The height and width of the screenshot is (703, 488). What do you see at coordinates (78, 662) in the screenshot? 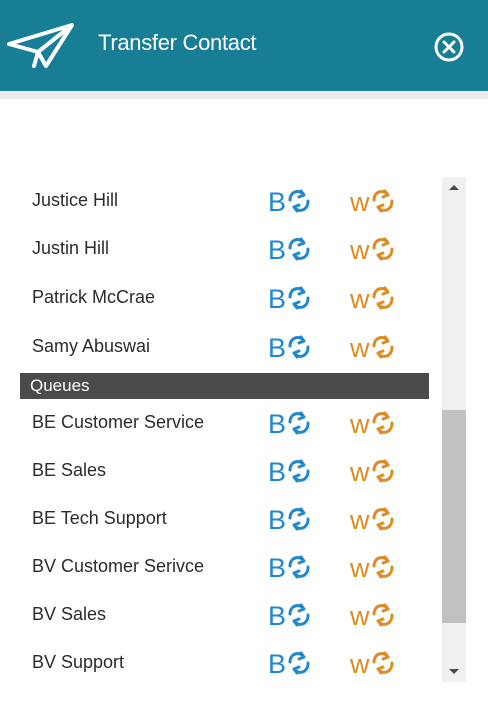
I see `queue-name: BV Support` at bounding box center [78, 662].